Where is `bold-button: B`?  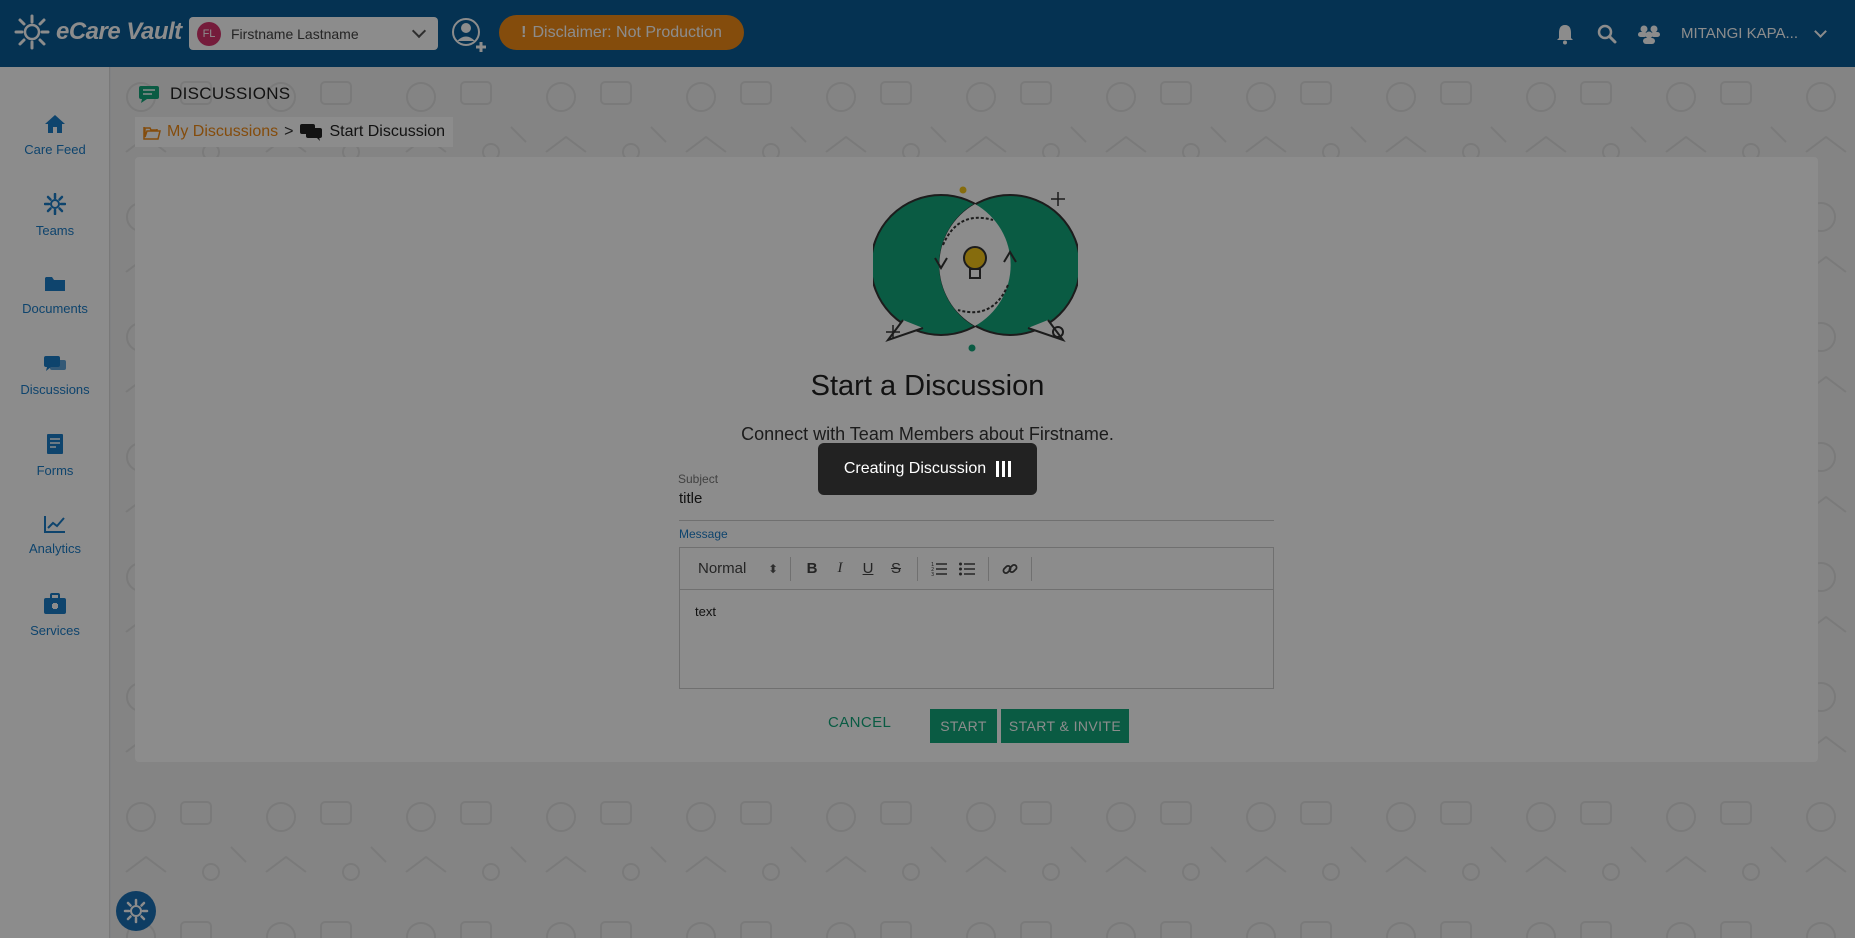 bold-button: B is located at coordinates (812, 569).